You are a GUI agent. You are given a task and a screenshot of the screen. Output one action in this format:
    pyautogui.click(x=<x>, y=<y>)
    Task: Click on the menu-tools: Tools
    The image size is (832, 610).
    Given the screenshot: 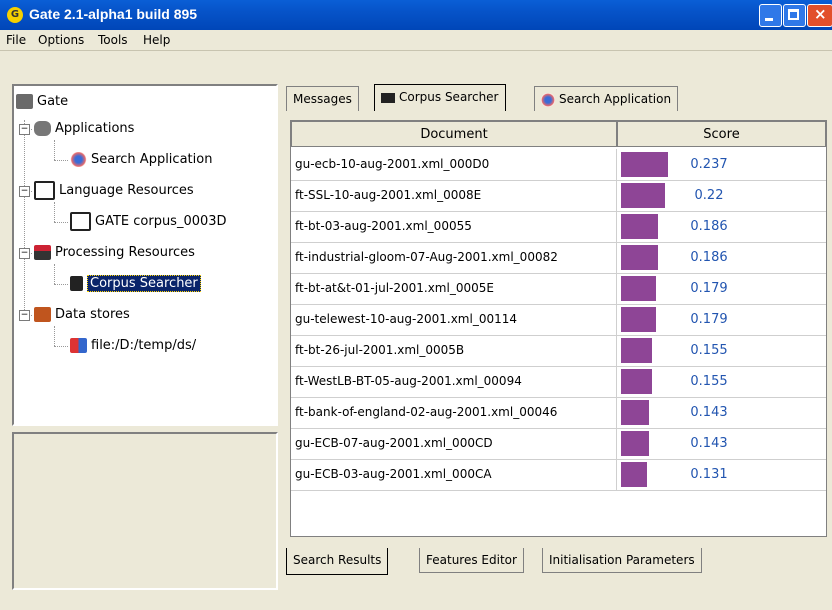 What is the action you would take?
    pyautogui.click(x=113, y=40)
    